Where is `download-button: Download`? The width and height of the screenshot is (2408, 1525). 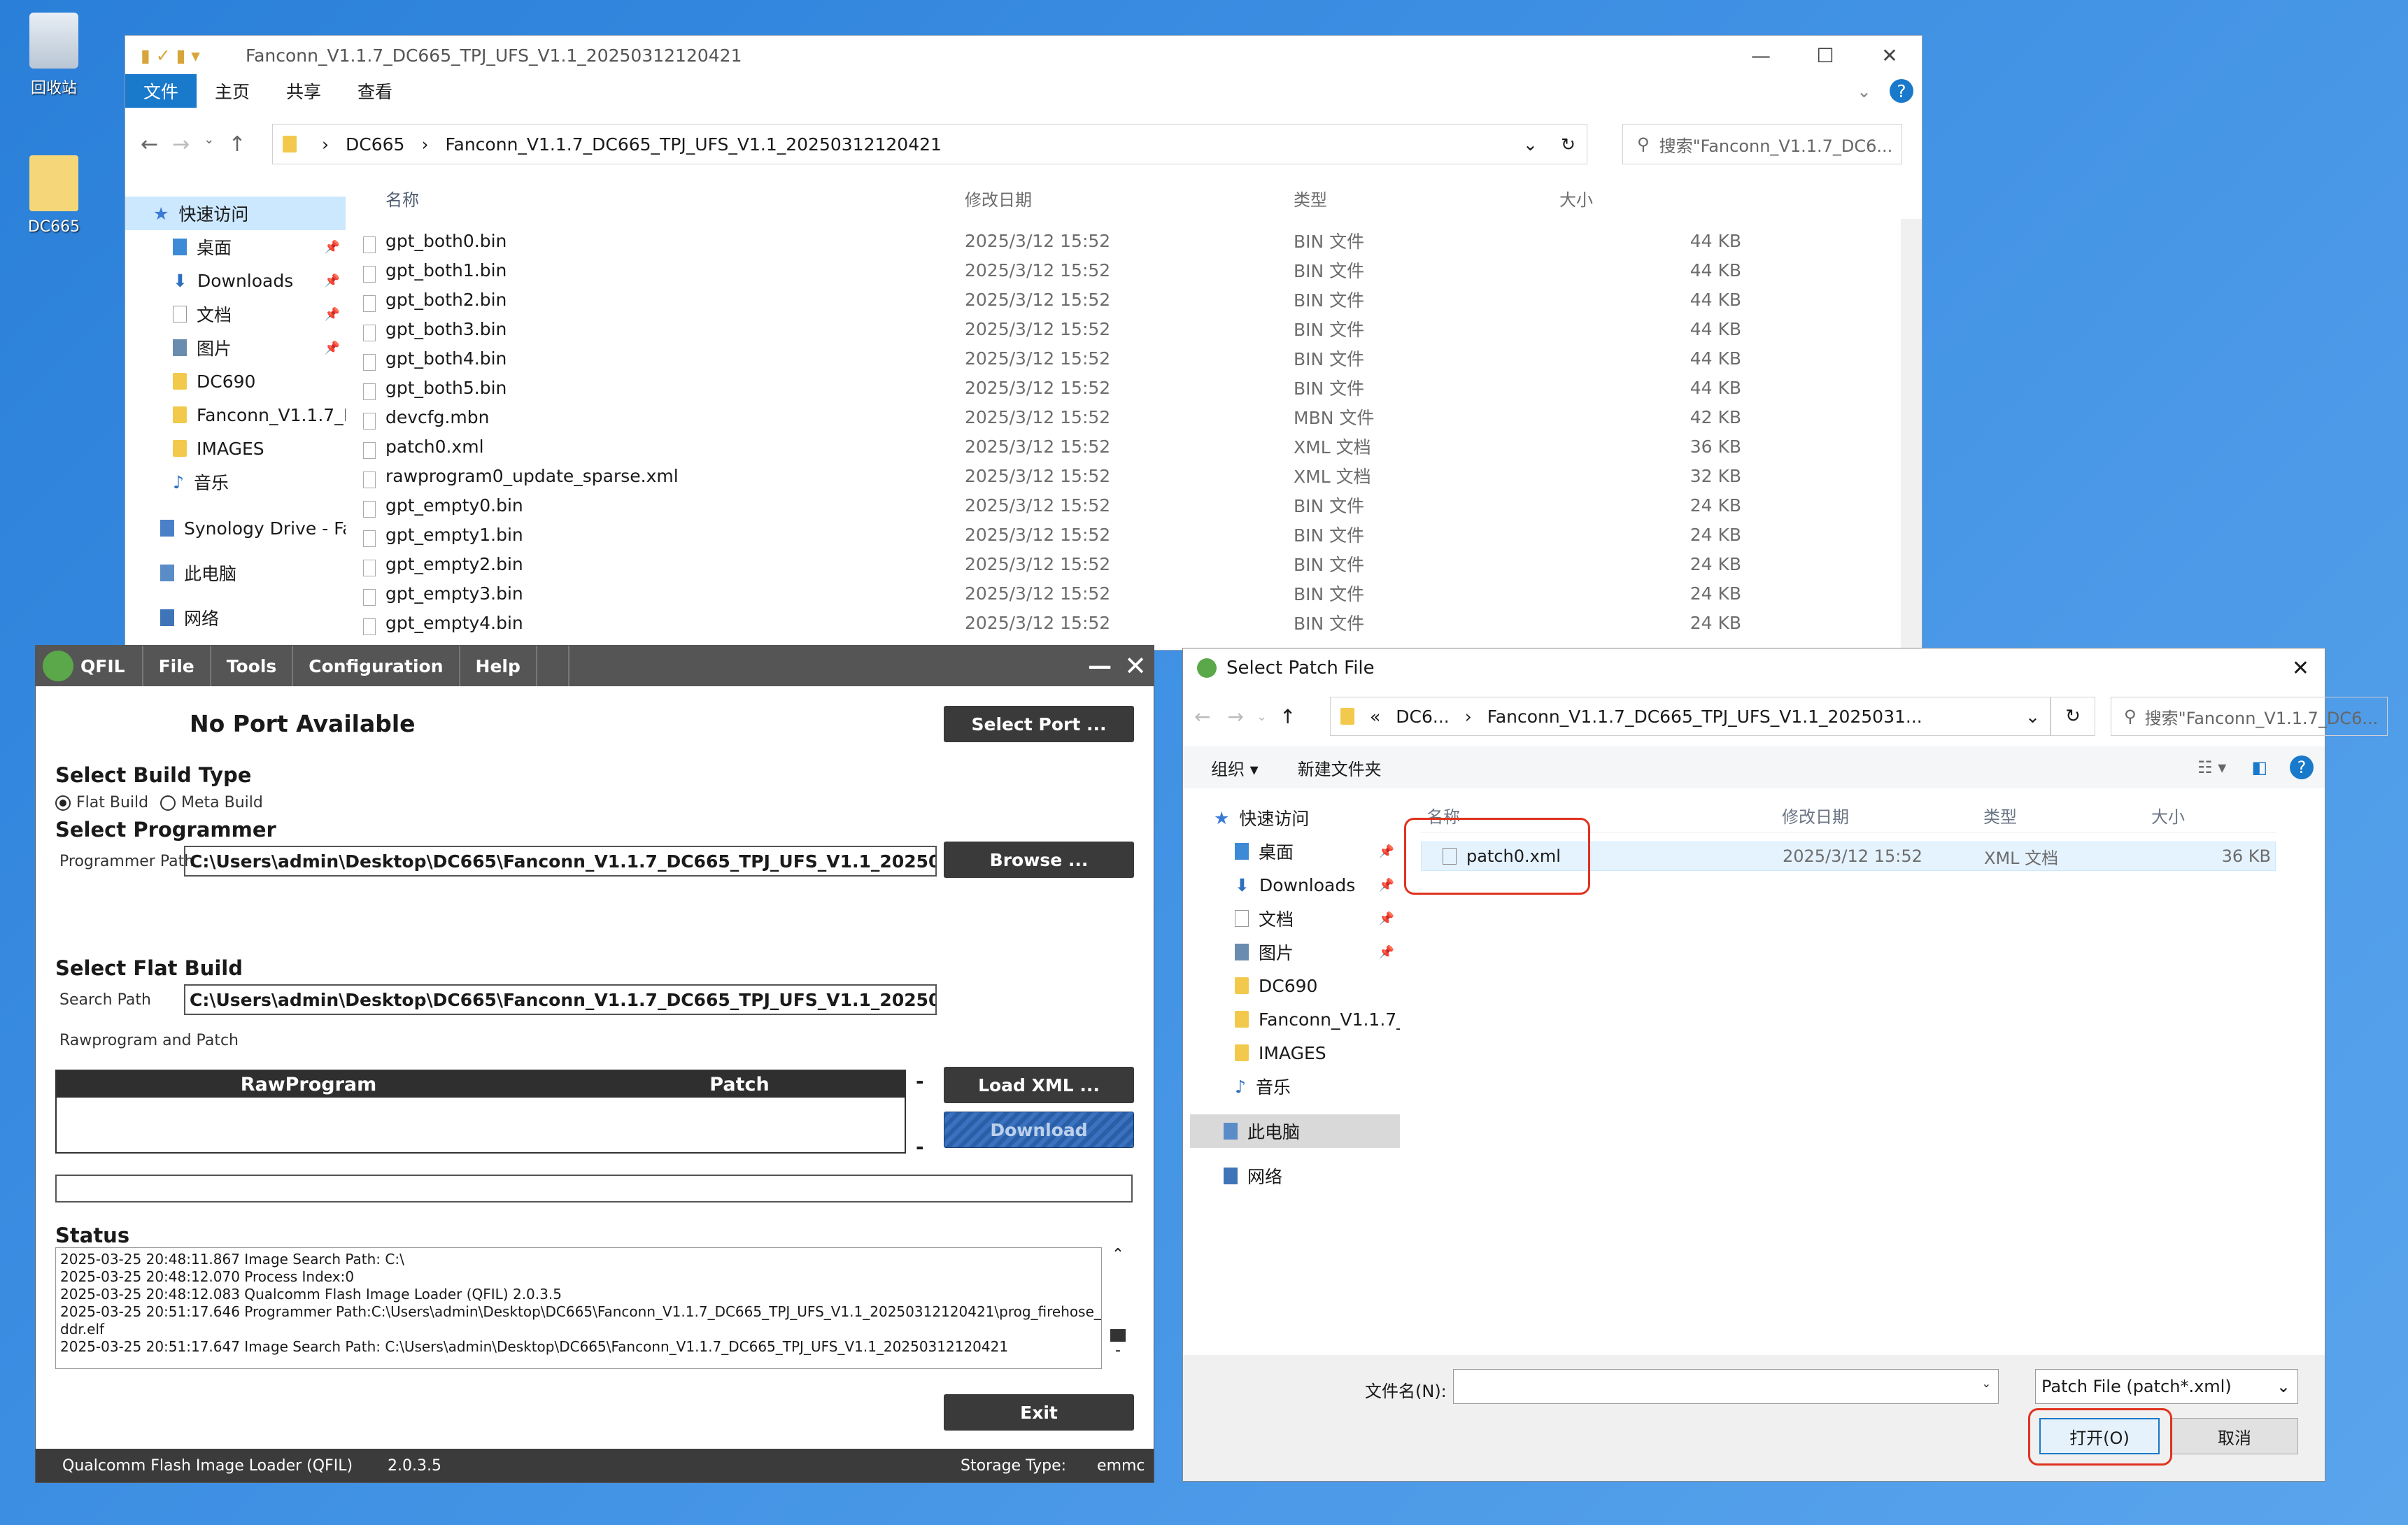 download-button: Download is located at coordinates (1039, 1130).